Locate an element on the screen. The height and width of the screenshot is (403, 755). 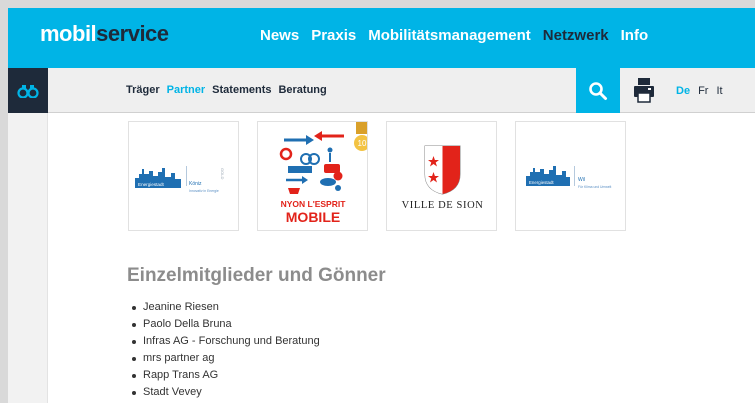
svg-text: Innovativ in Energie is located at coordinates (204, 191).